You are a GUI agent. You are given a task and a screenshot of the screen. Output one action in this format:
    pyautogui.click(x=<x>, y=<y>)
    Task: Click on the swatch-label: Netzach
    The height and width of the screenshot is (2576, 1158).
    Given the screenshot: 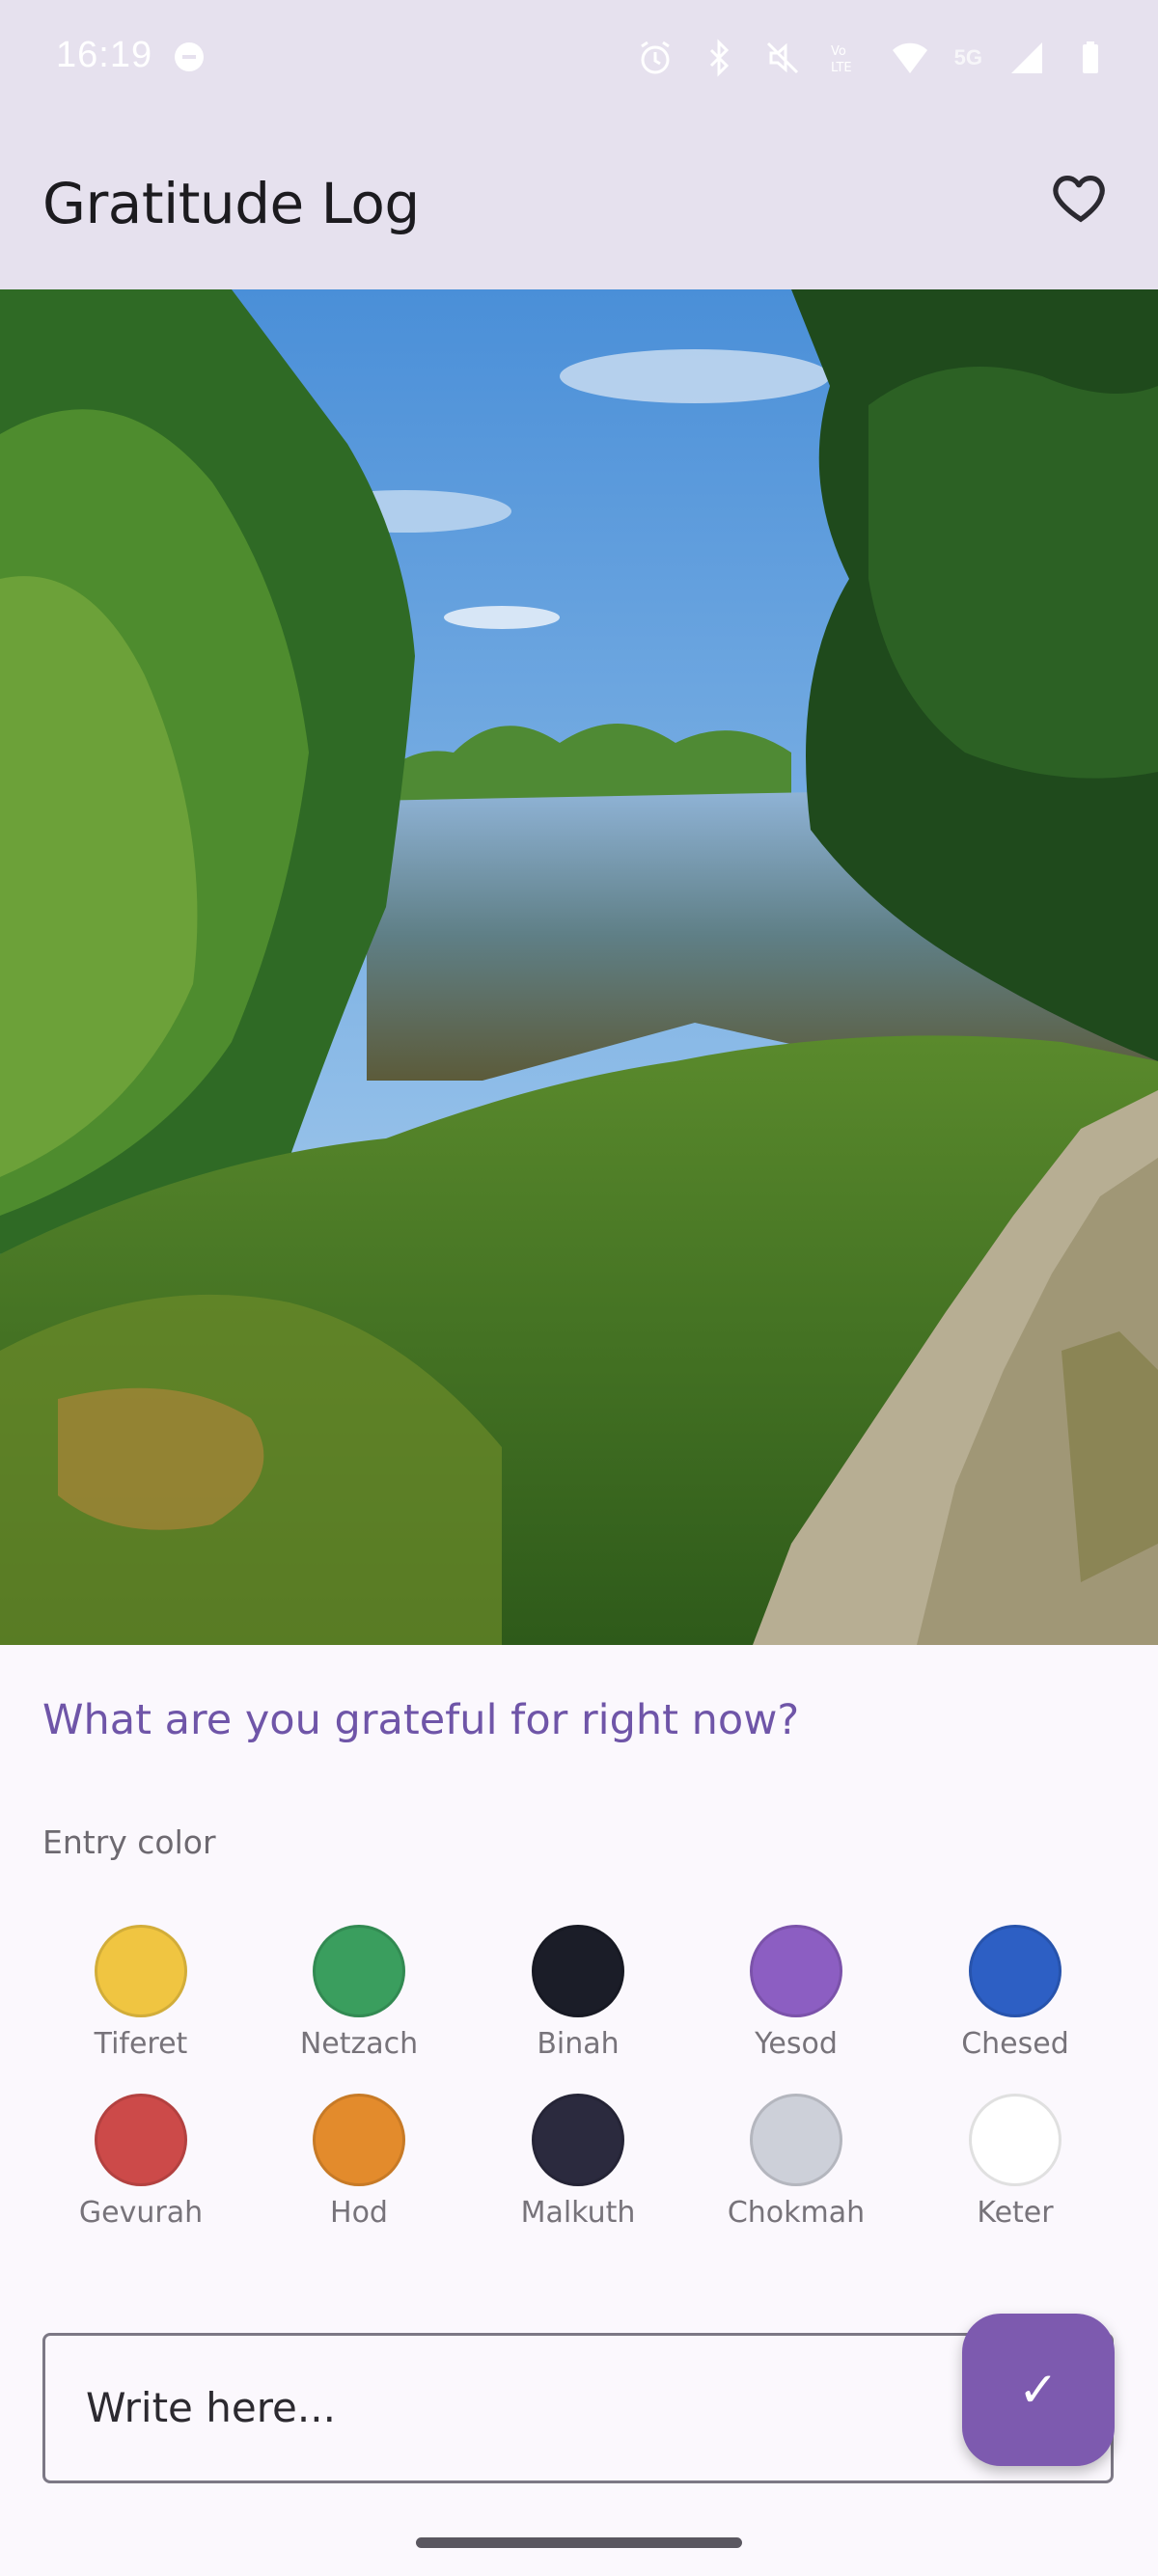 What is the action you would take?
    pyautogui.click(x=359, y=2044)
    